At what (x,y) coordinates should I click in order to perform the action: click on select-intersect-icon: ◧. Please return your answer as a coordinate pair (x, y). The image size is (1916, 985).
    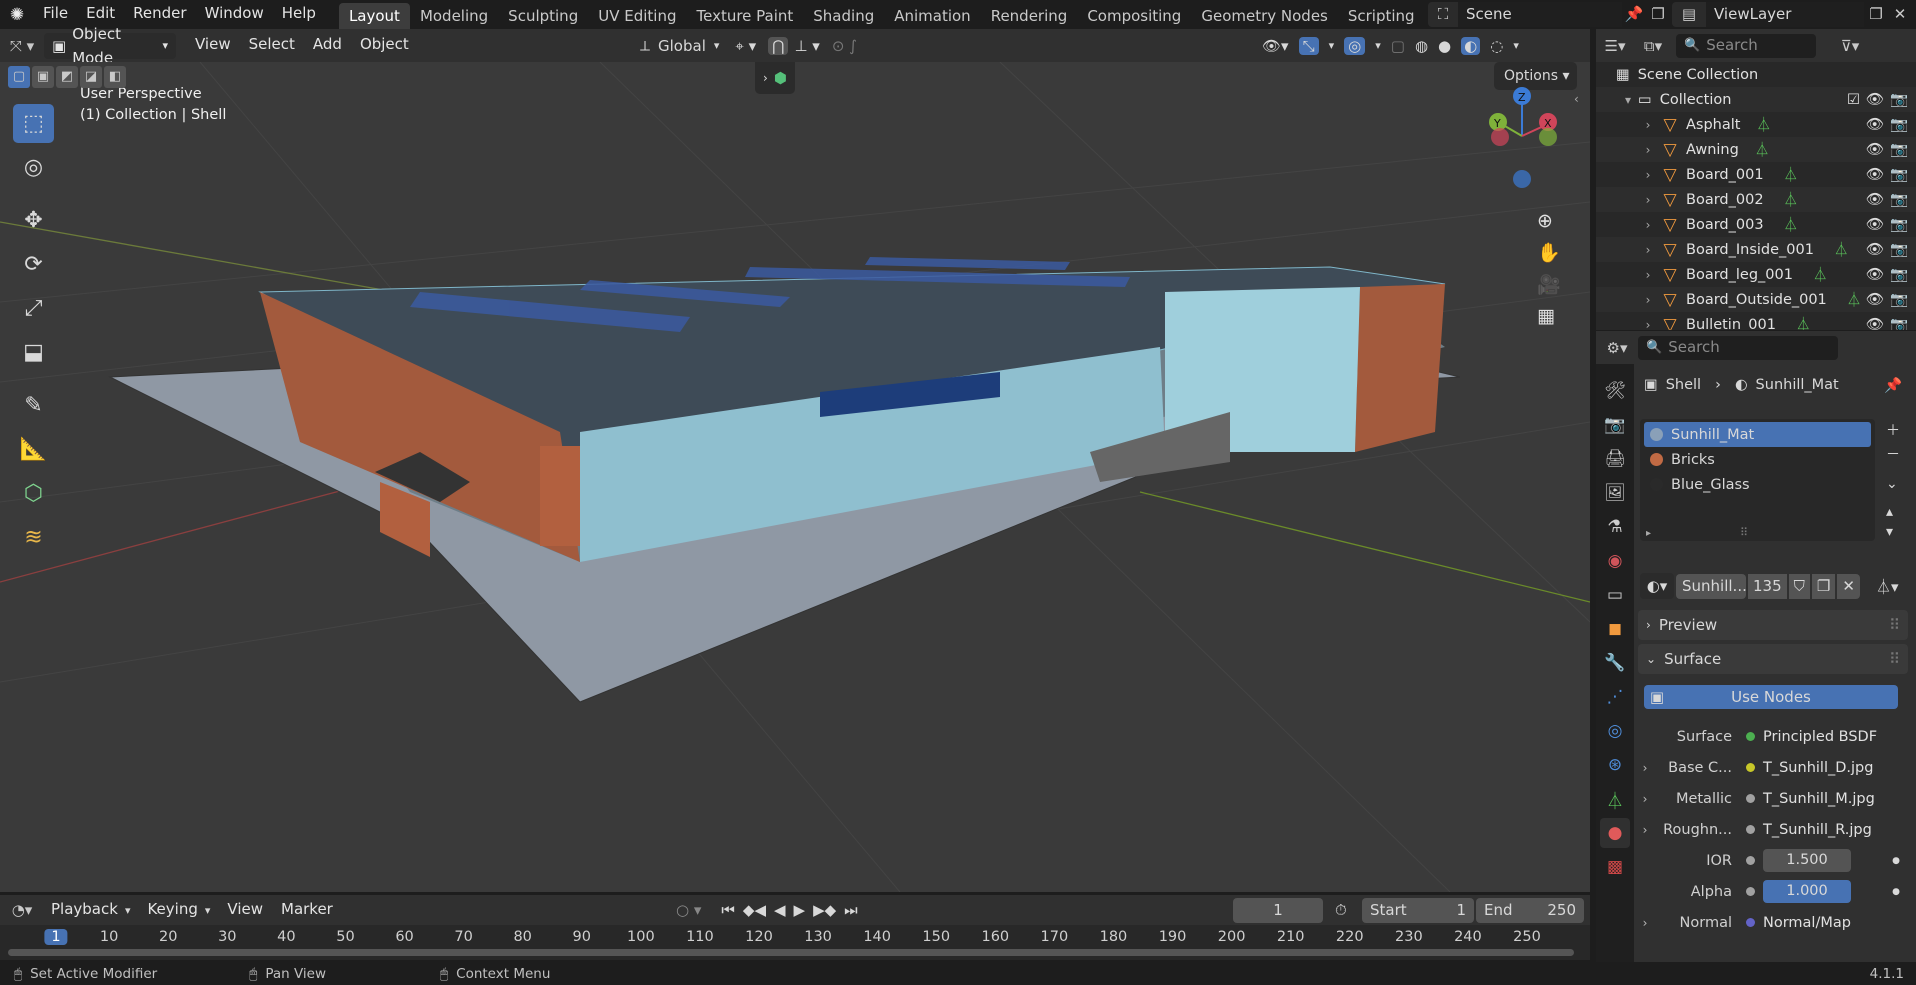
    Looking at the image, I should click on (115, 77).